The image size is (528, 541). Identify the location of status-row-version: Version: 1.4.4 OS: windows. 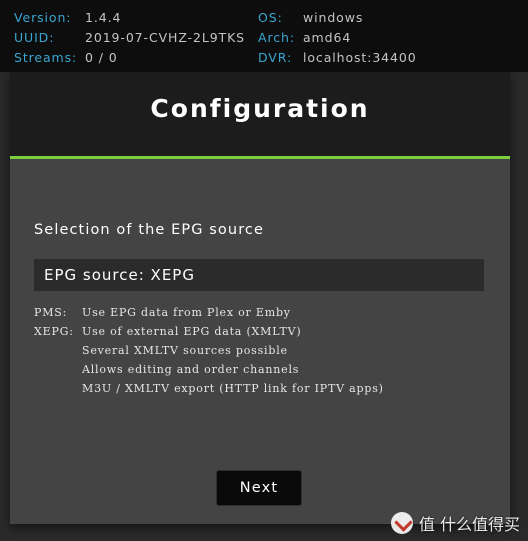
(264, 18).